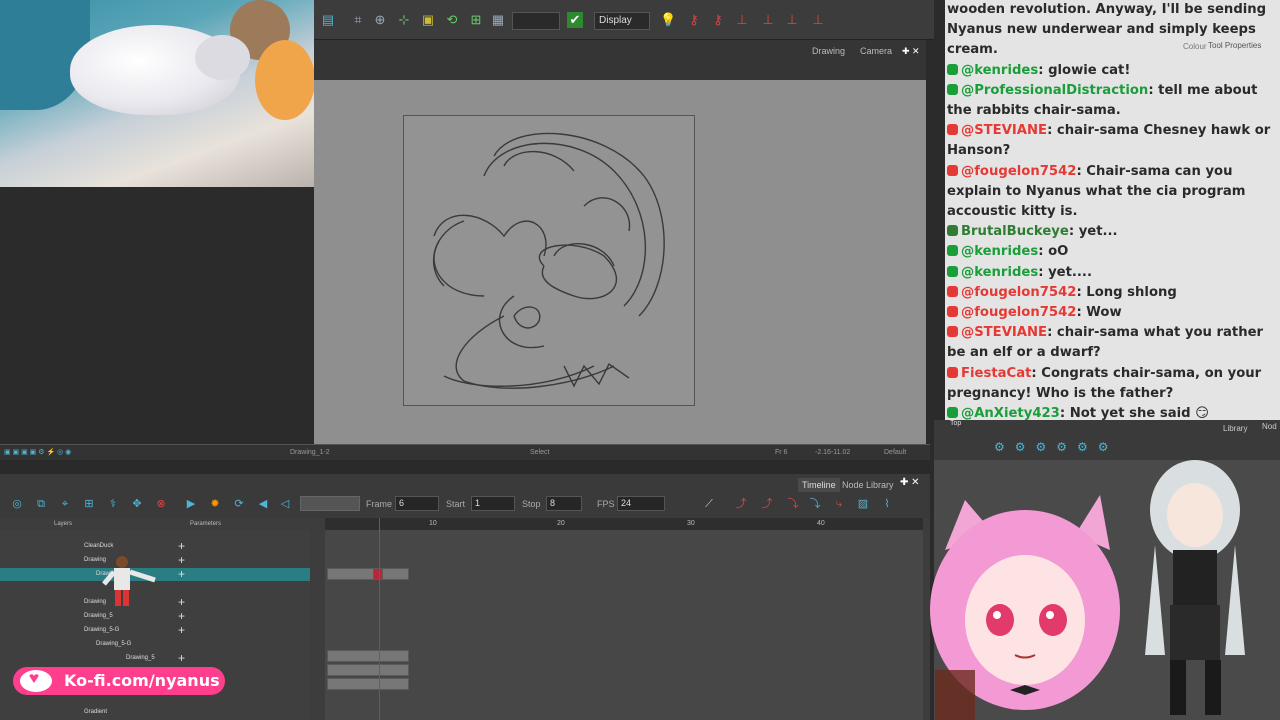  Describe the element at coordinates (404, 20) in the screenshot. I see `transform-icon: ⊹` at that location.